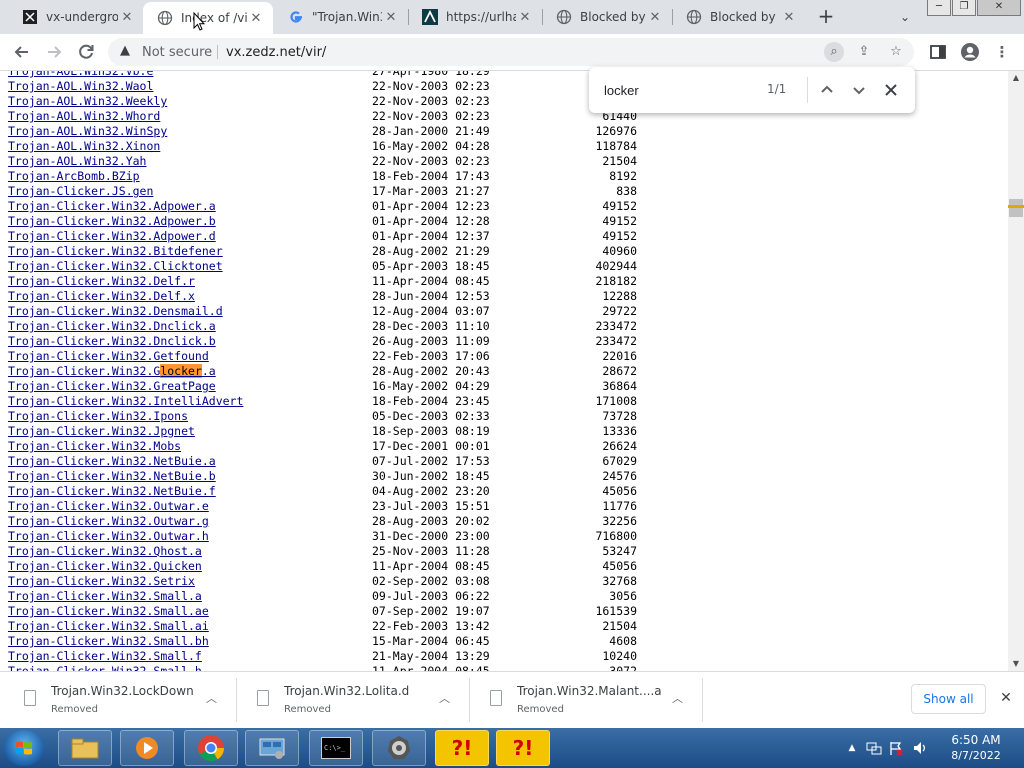 Image resolution: width=1024 pixels, height=768 pixels. I want to click on scrollbar-thumb, so click(1016, 208).